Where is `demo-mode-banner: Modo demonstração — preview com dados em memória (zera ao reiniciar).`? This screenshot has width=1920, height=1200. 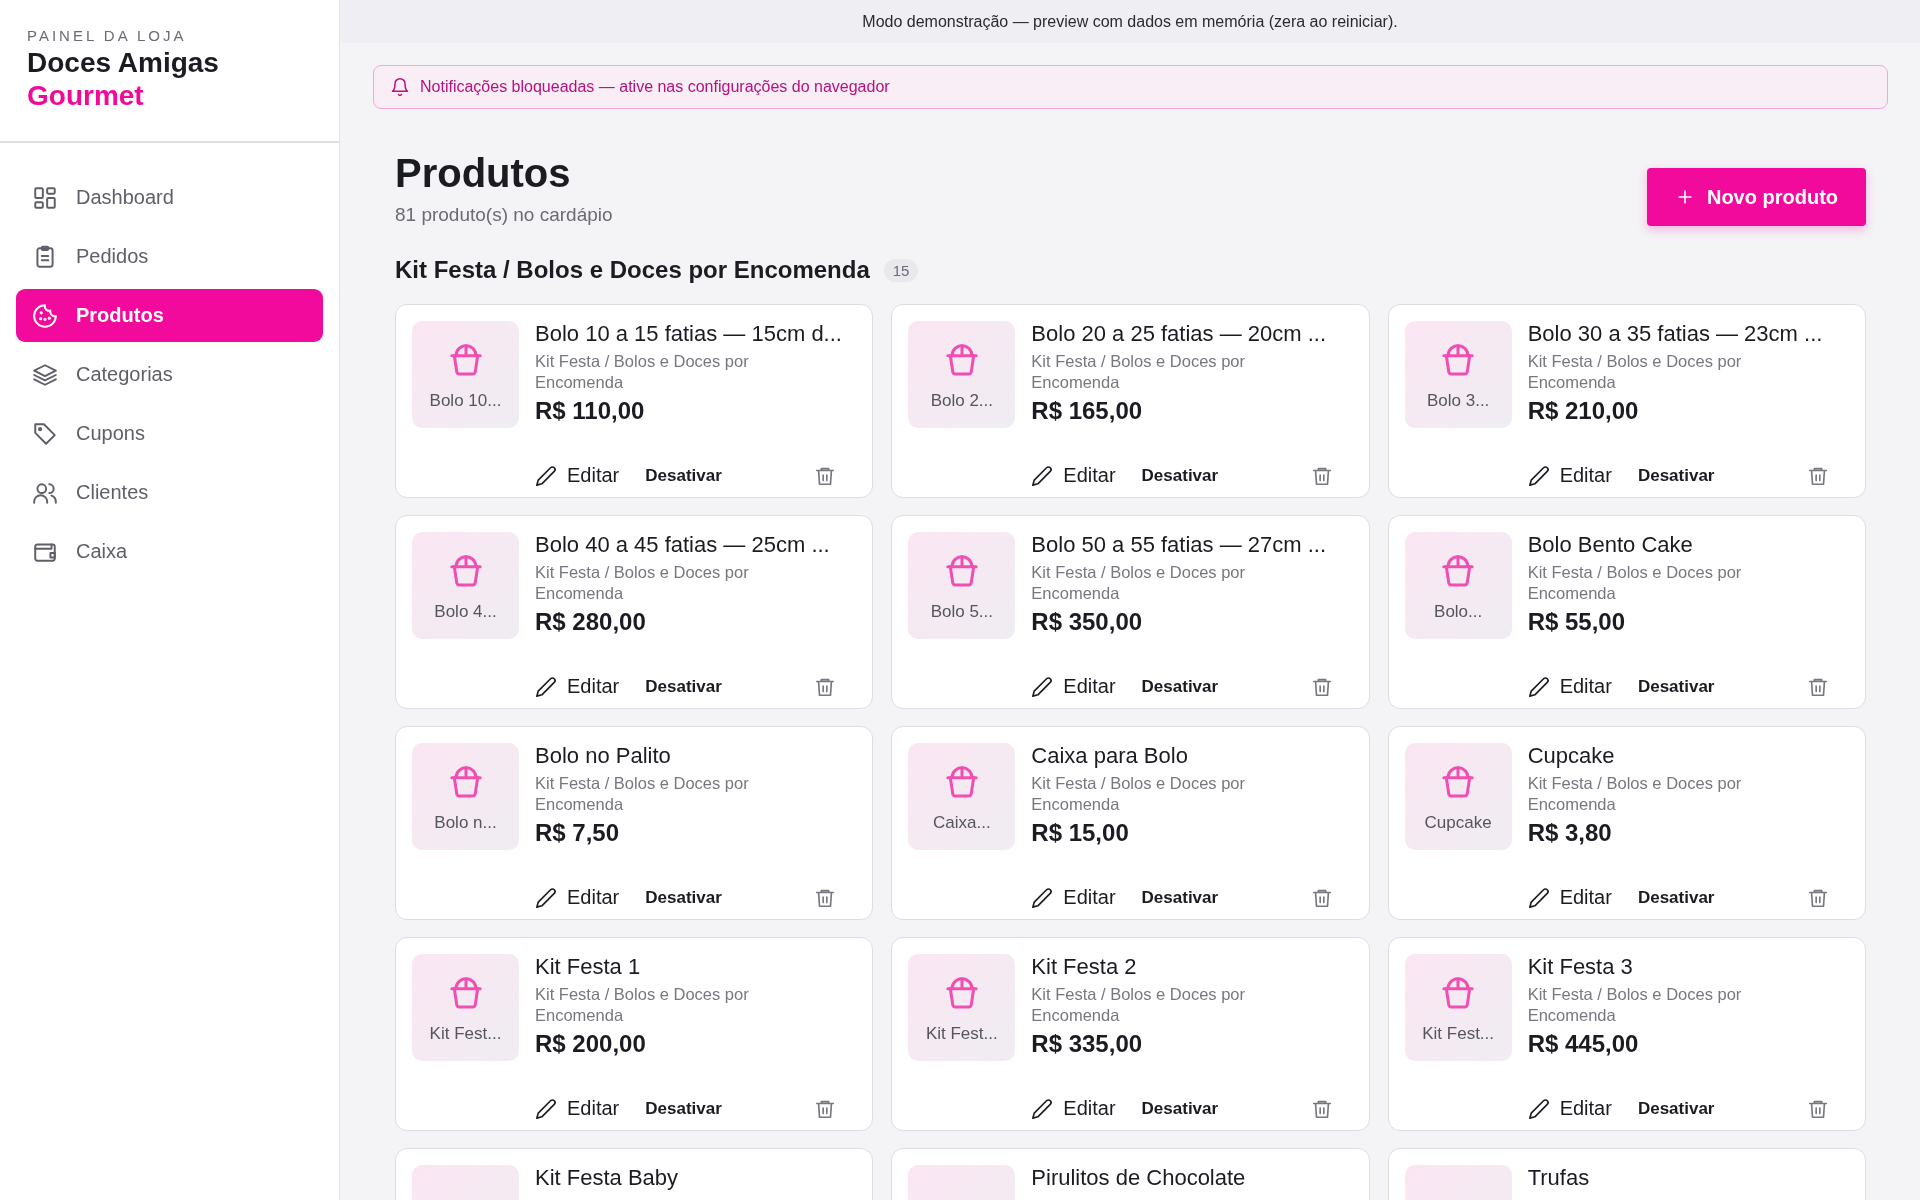 demo-mode-banner: Modo demonstração — preview com dados em memória (zera ao reiniciar). is located at coordinates (1130, 21).